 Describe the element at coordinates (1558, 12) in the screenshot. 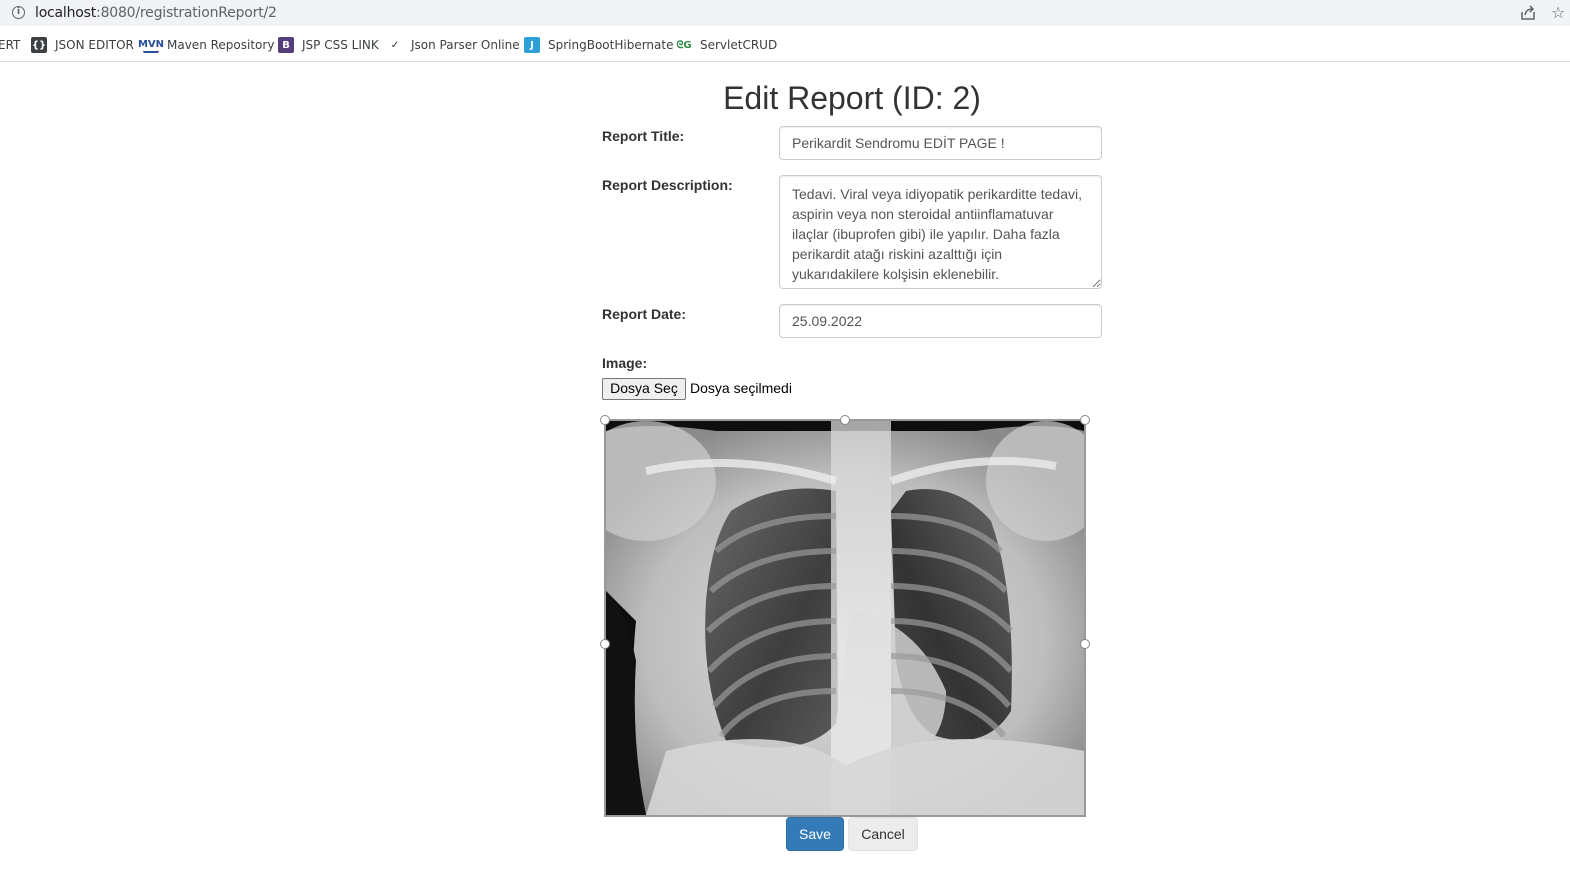

I see `star-icon: ☆` at that location.